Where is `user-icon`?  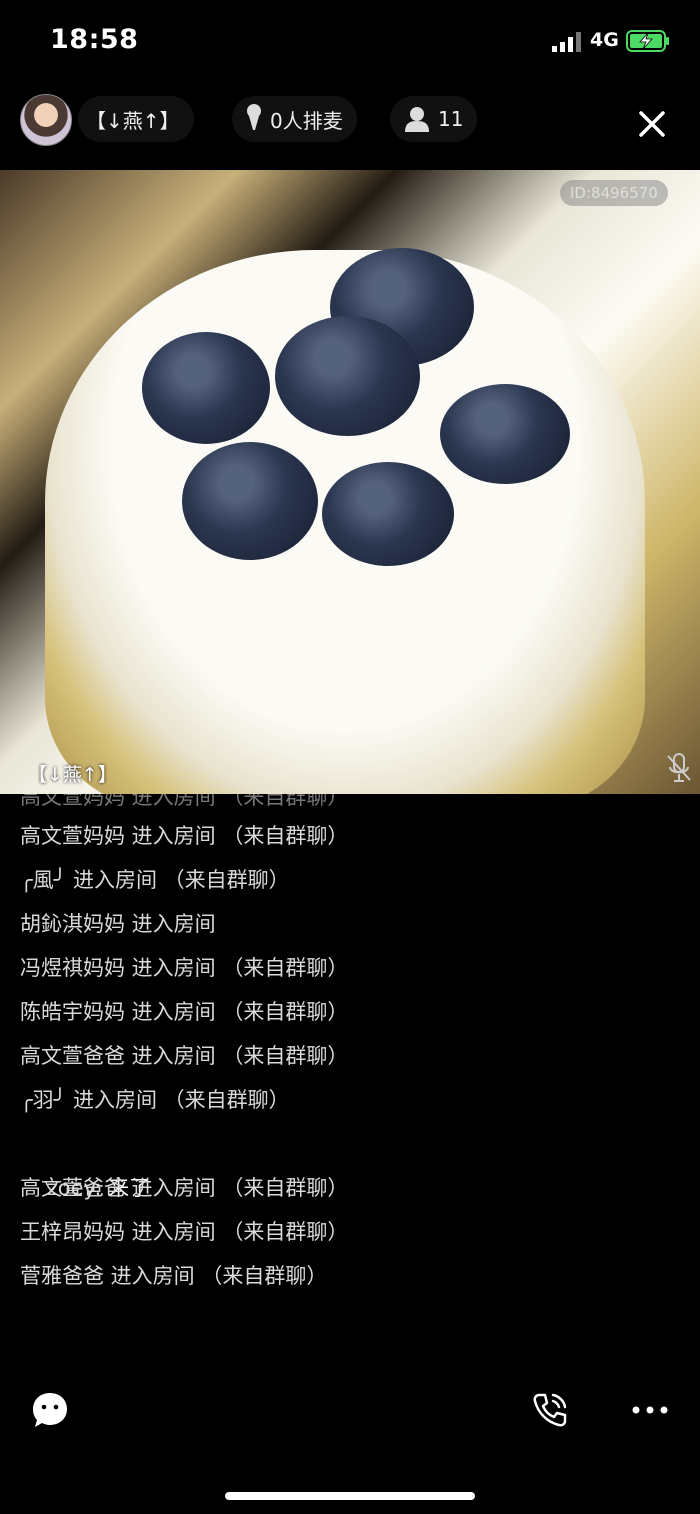 user-icon is located at coordinates (417, 119).